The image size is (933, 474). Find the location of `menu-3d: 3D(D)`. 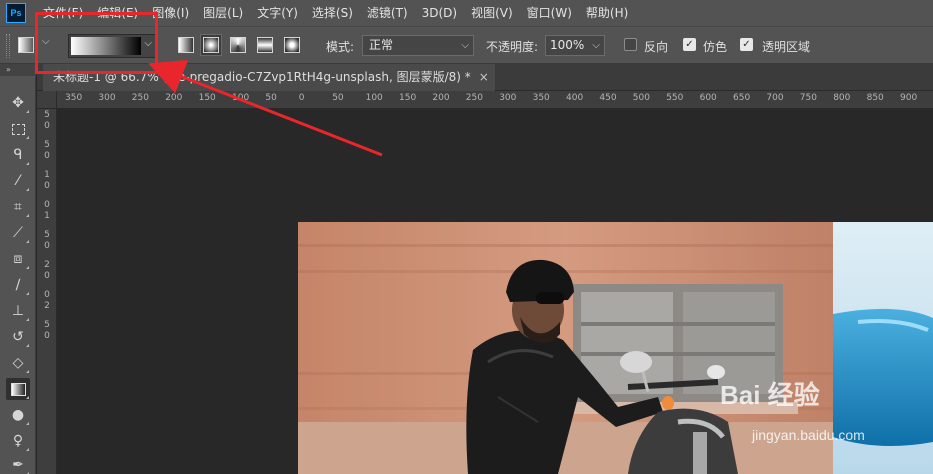

menu-3d: 3D(D) is located at coordinates (439, 13).